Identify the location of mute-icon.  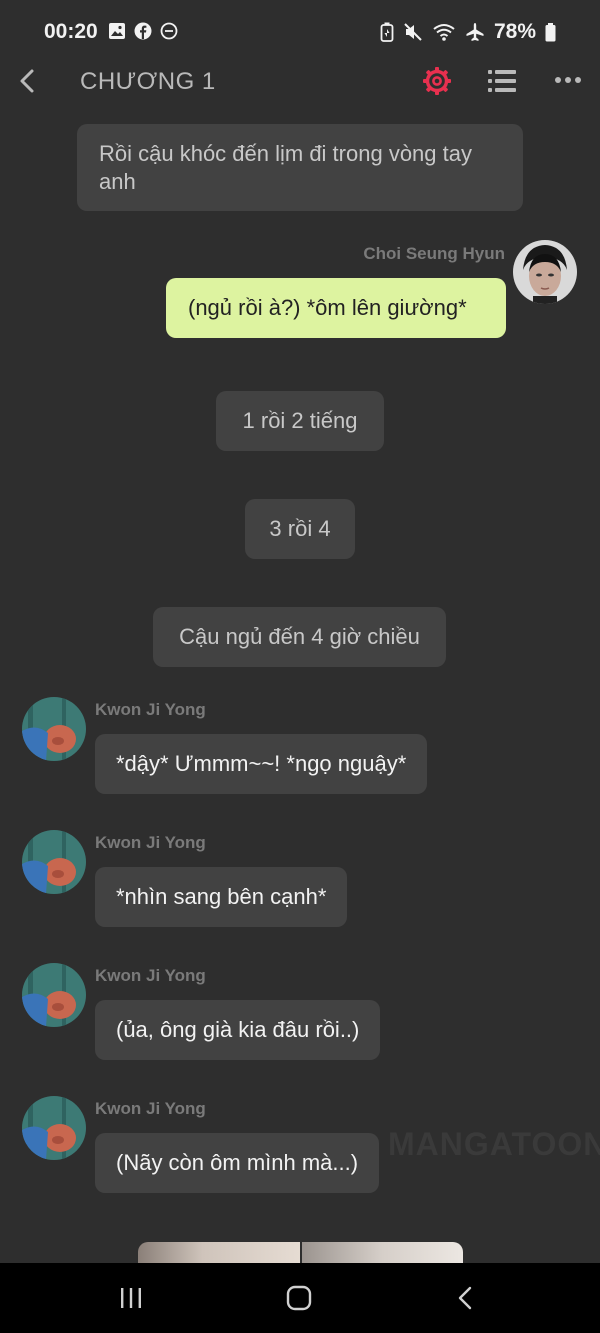
(413, 32).